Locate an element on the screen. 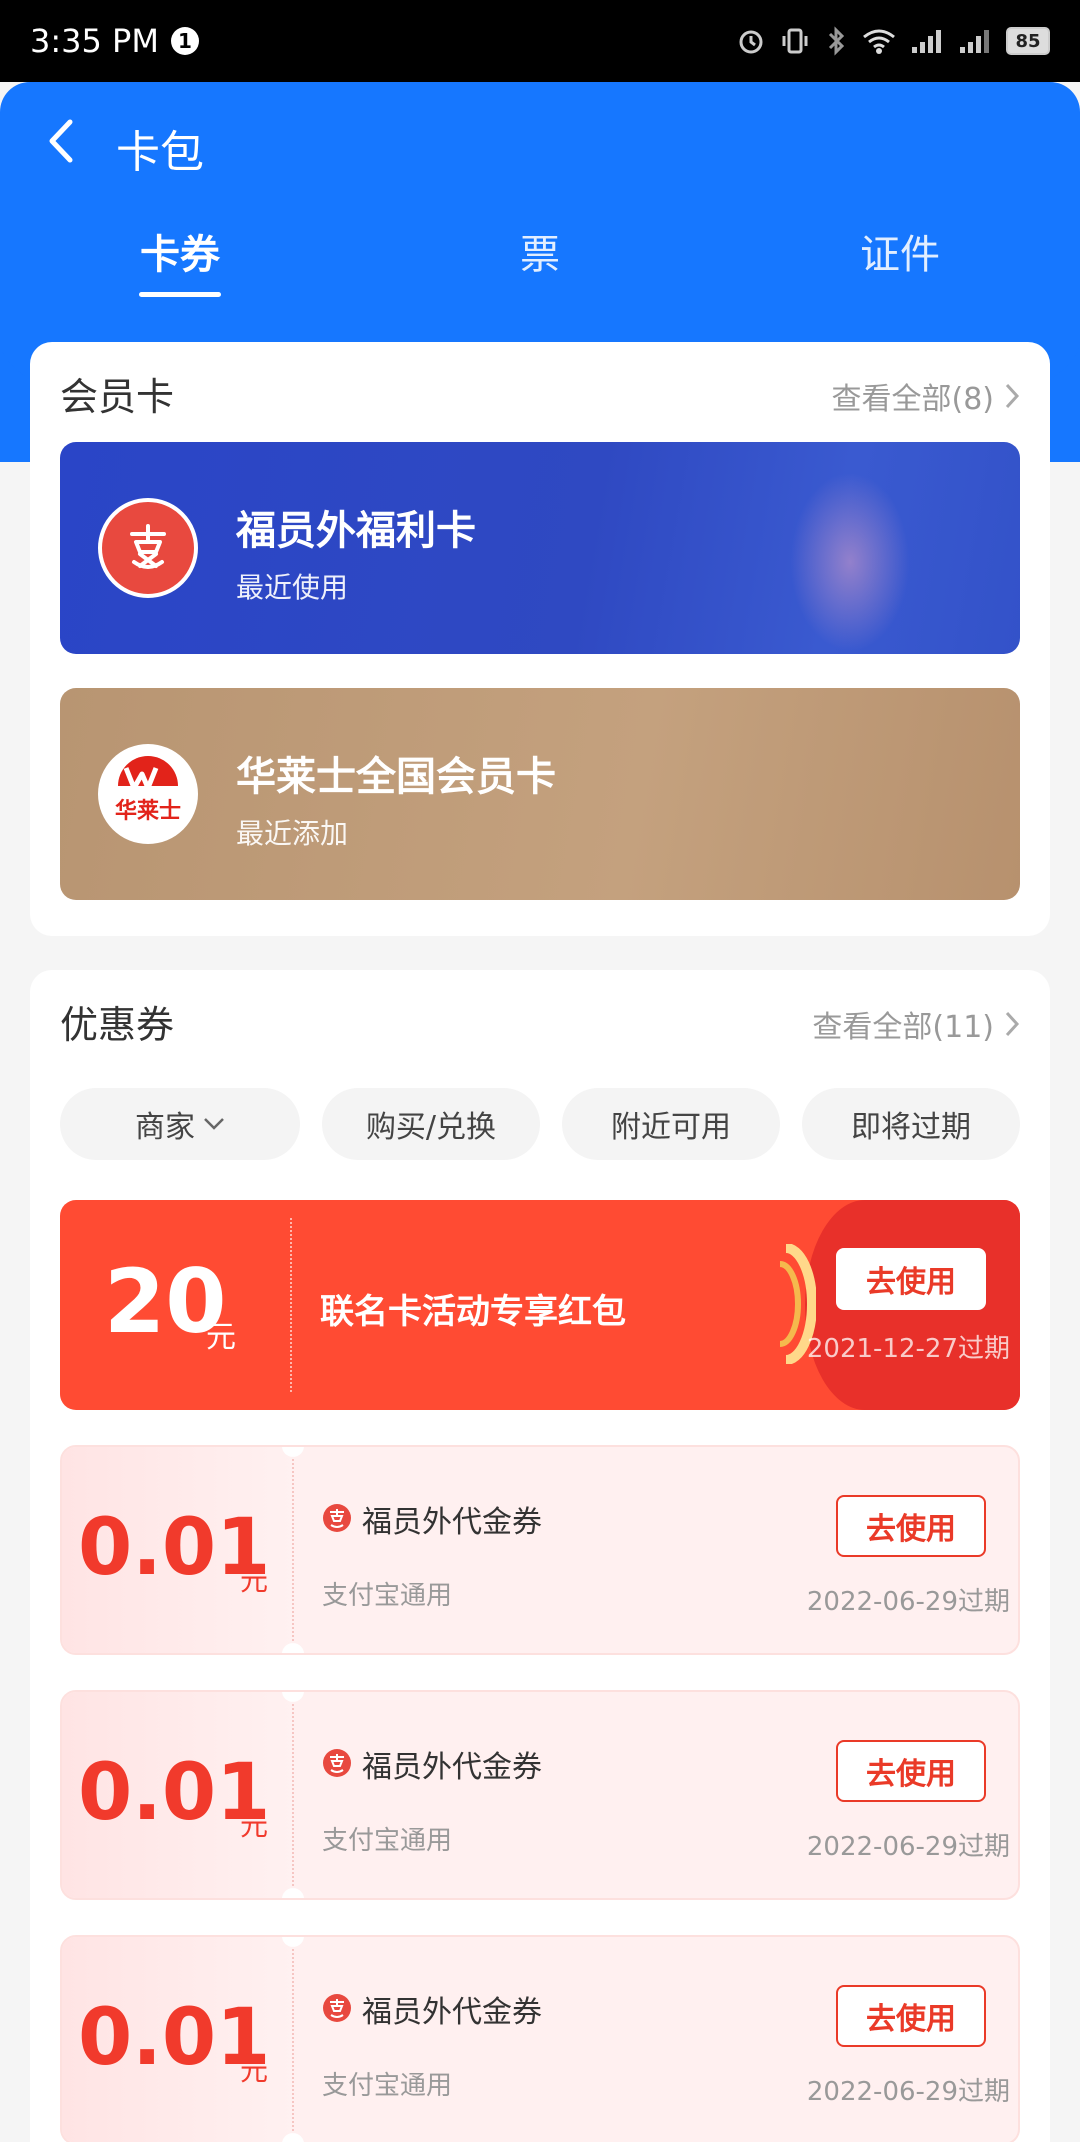 This screenshot has height=2142, width=1080. card-subtitle: 最近使用 is located at coordinates (292, 587).